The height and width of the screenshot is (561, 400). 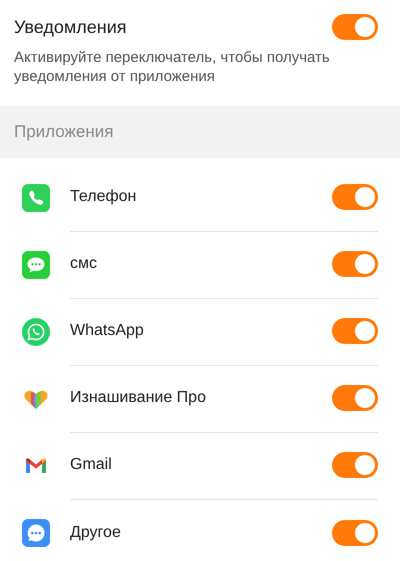 I want to click on description-text: Активируйте переключатель, чтобы получать уведомления от приложения, so click(x=172, y=67).